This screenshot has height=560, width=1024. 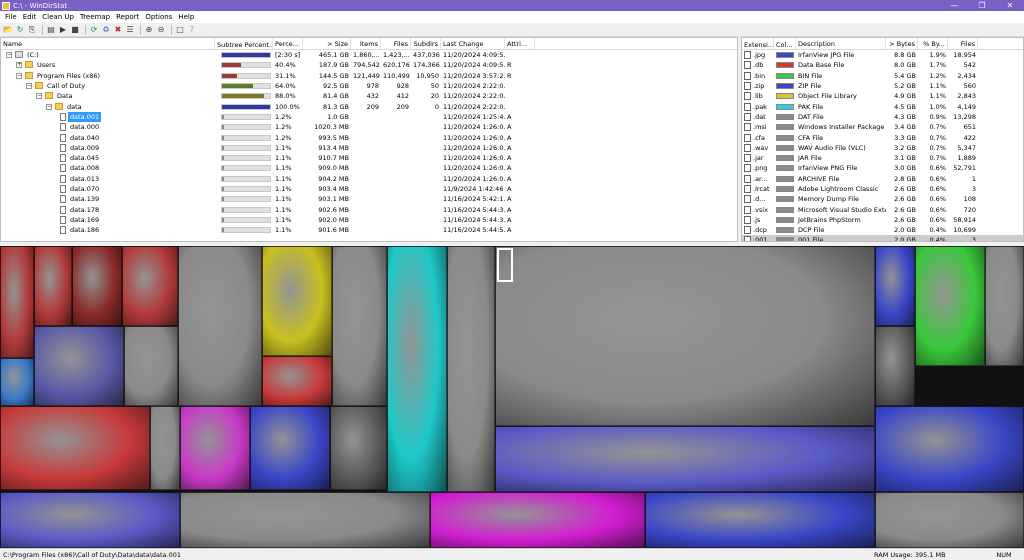 I want to click on treemap-selection-highlight, so click(x=505, y=265).